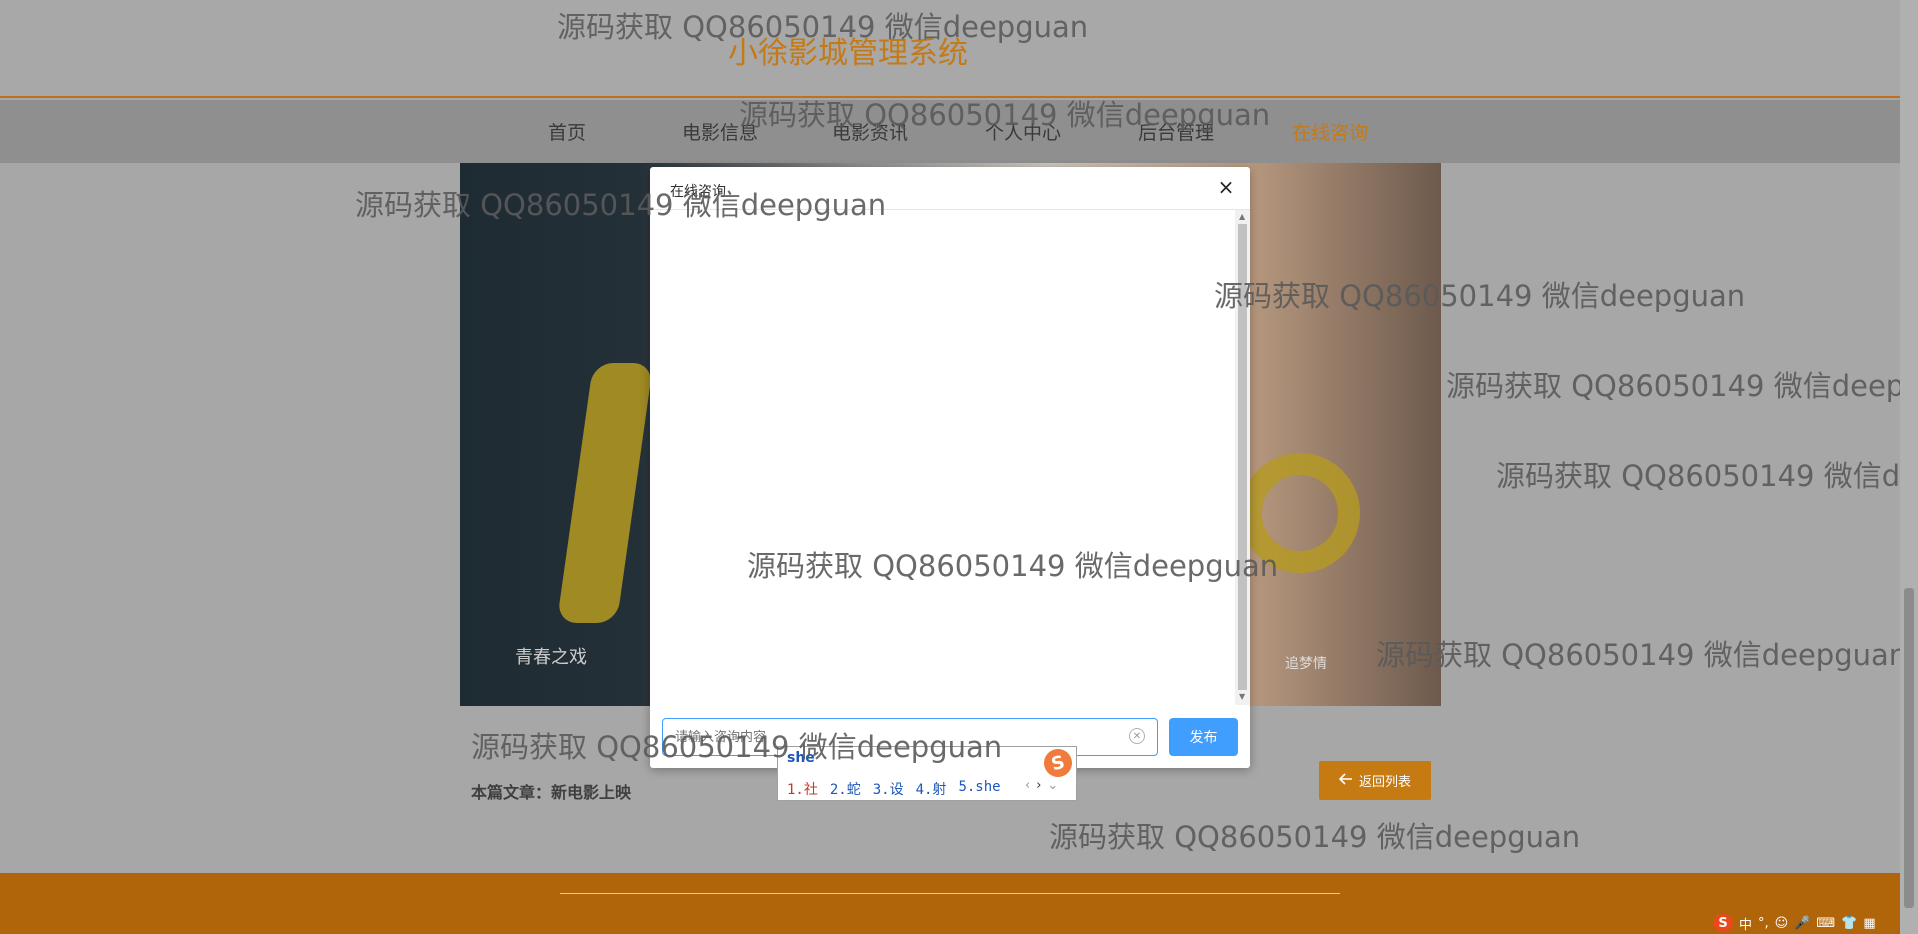 The image size is (1918, 934). What do you see at coordinates (950, 131) in the screenshot?
I see `main-nav: 首页 电影信息 电影资讯 个人中心 后台管理 在线咨询` at bounding box center [950, 131].